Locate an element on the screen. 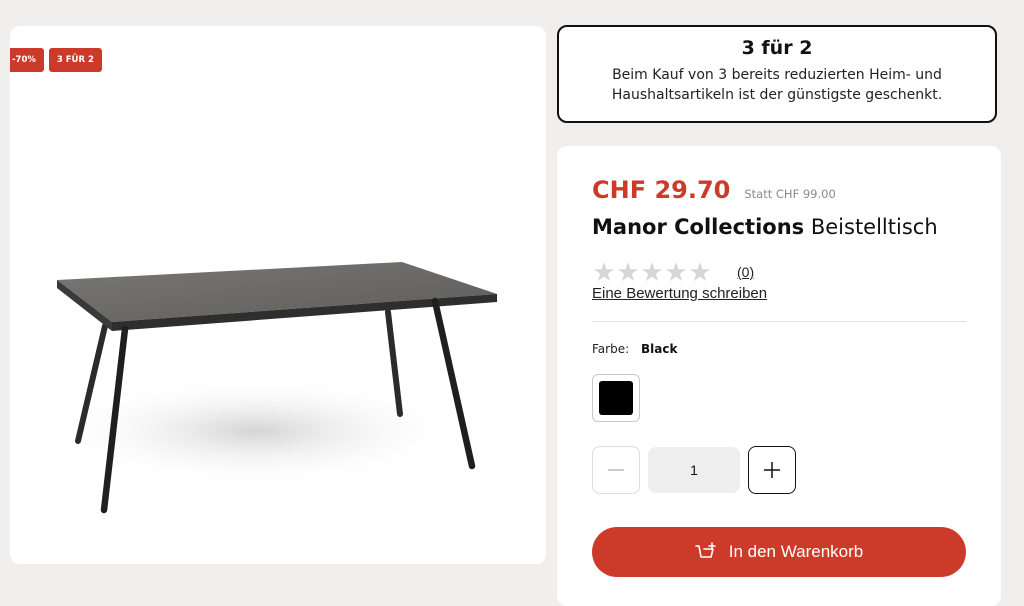 This screenshot has width=1024, height=606. add-to-cart-label: In den Warenkorb is located at coordinates (796, 551).